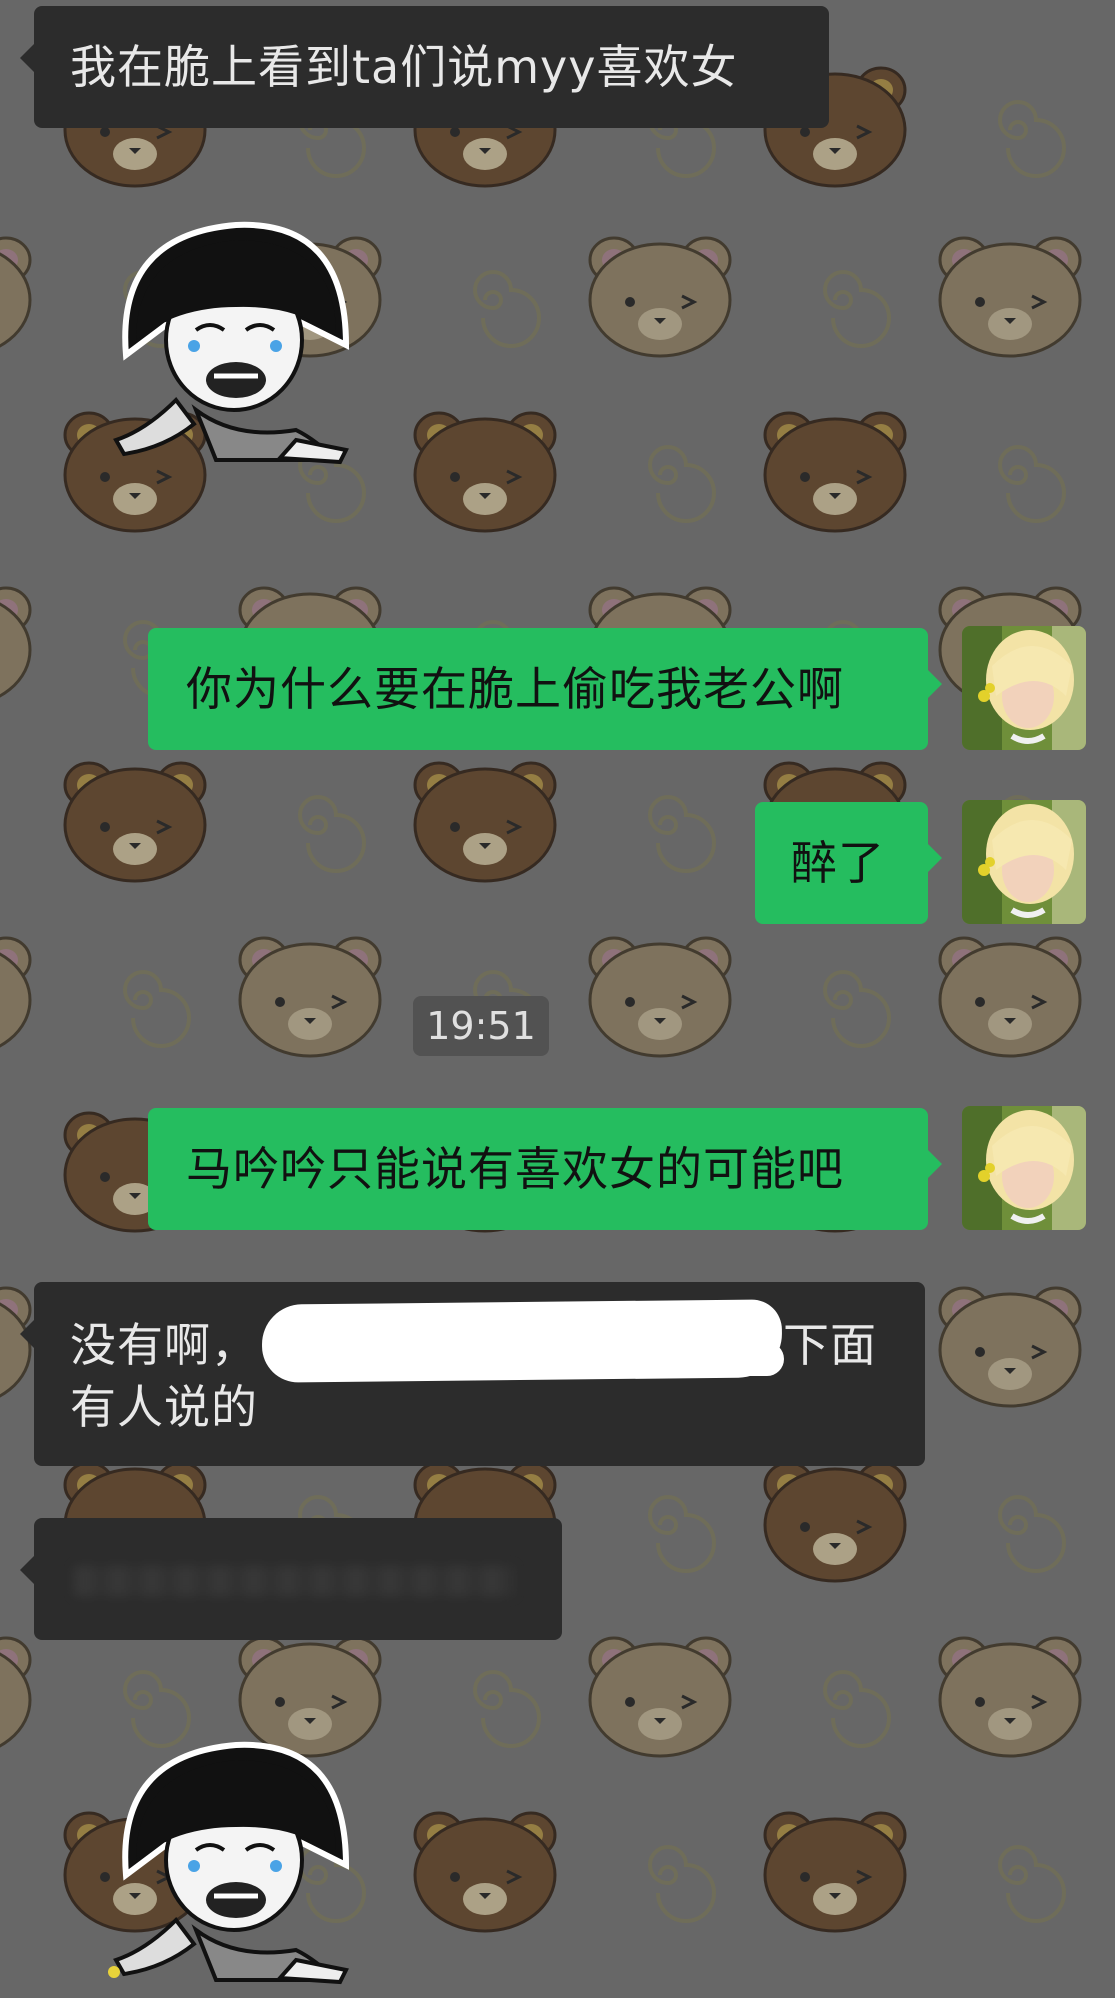 Image resolution: width=1115 pixels, height=1998 pixels. I want to click on message-bubble-outgoing: 醉了, so click(848, 863).